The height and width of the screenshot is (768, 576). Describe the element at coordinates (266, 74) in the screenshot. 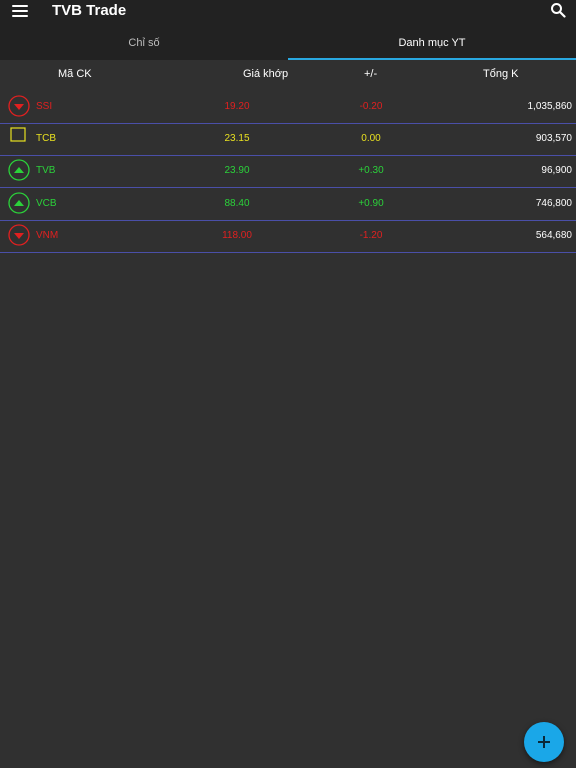

I see `header-price: Giá khớp` at that location.